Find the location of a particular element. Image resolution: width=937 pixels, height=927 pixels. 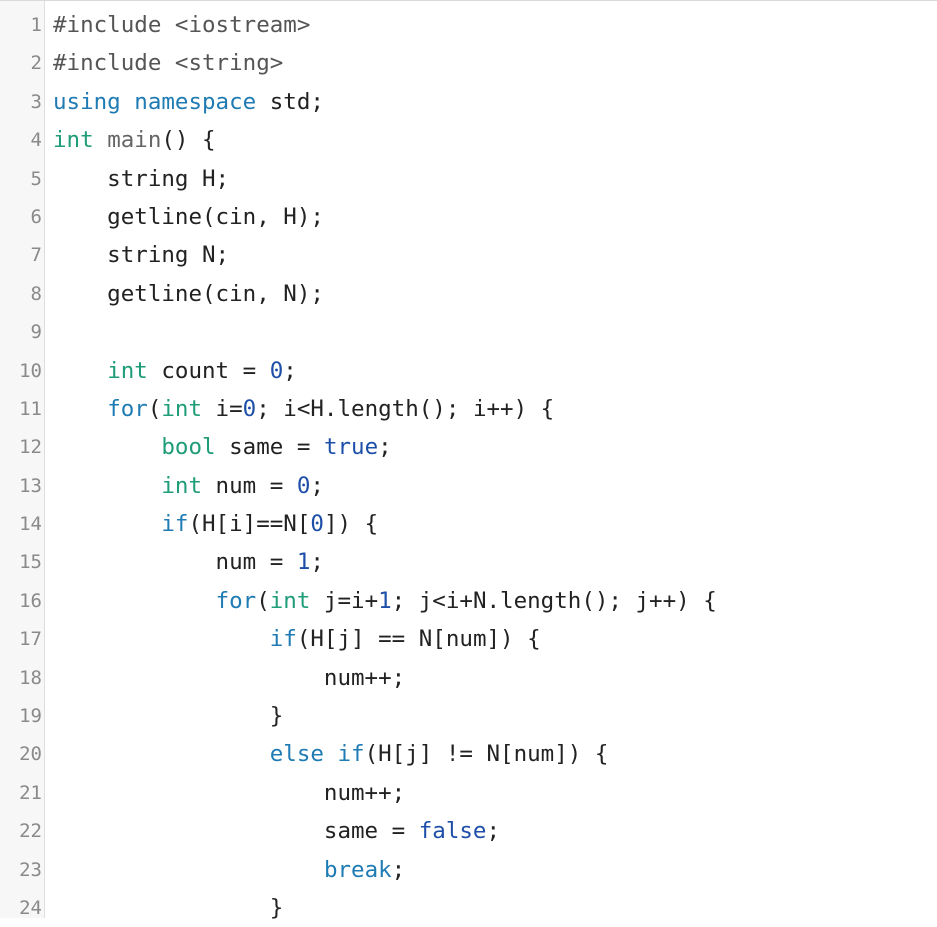

line-number: 15 is located at coordinates (30, 562).